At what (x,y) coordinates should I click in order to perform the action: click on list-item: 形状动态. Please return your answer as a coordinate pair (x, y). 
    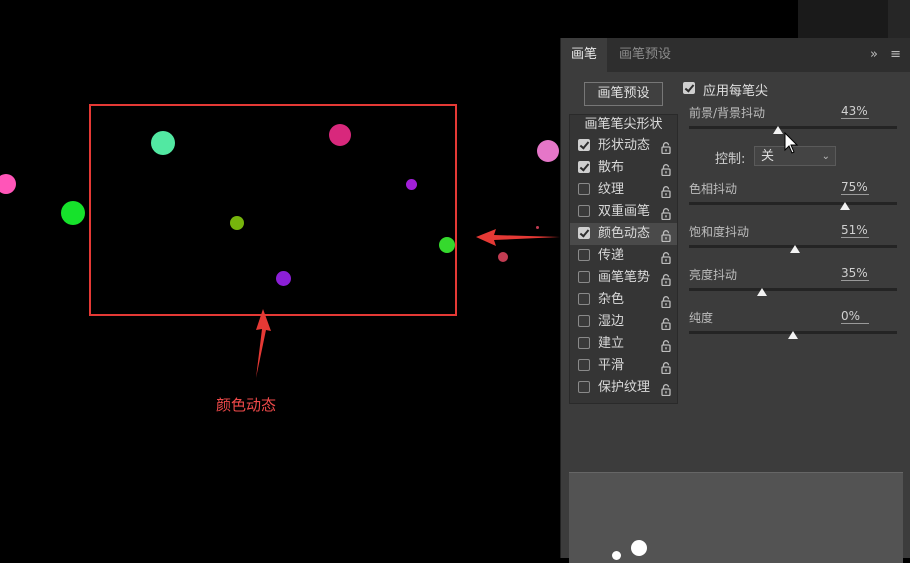
    Looking at the image, I should click on (623, 146).